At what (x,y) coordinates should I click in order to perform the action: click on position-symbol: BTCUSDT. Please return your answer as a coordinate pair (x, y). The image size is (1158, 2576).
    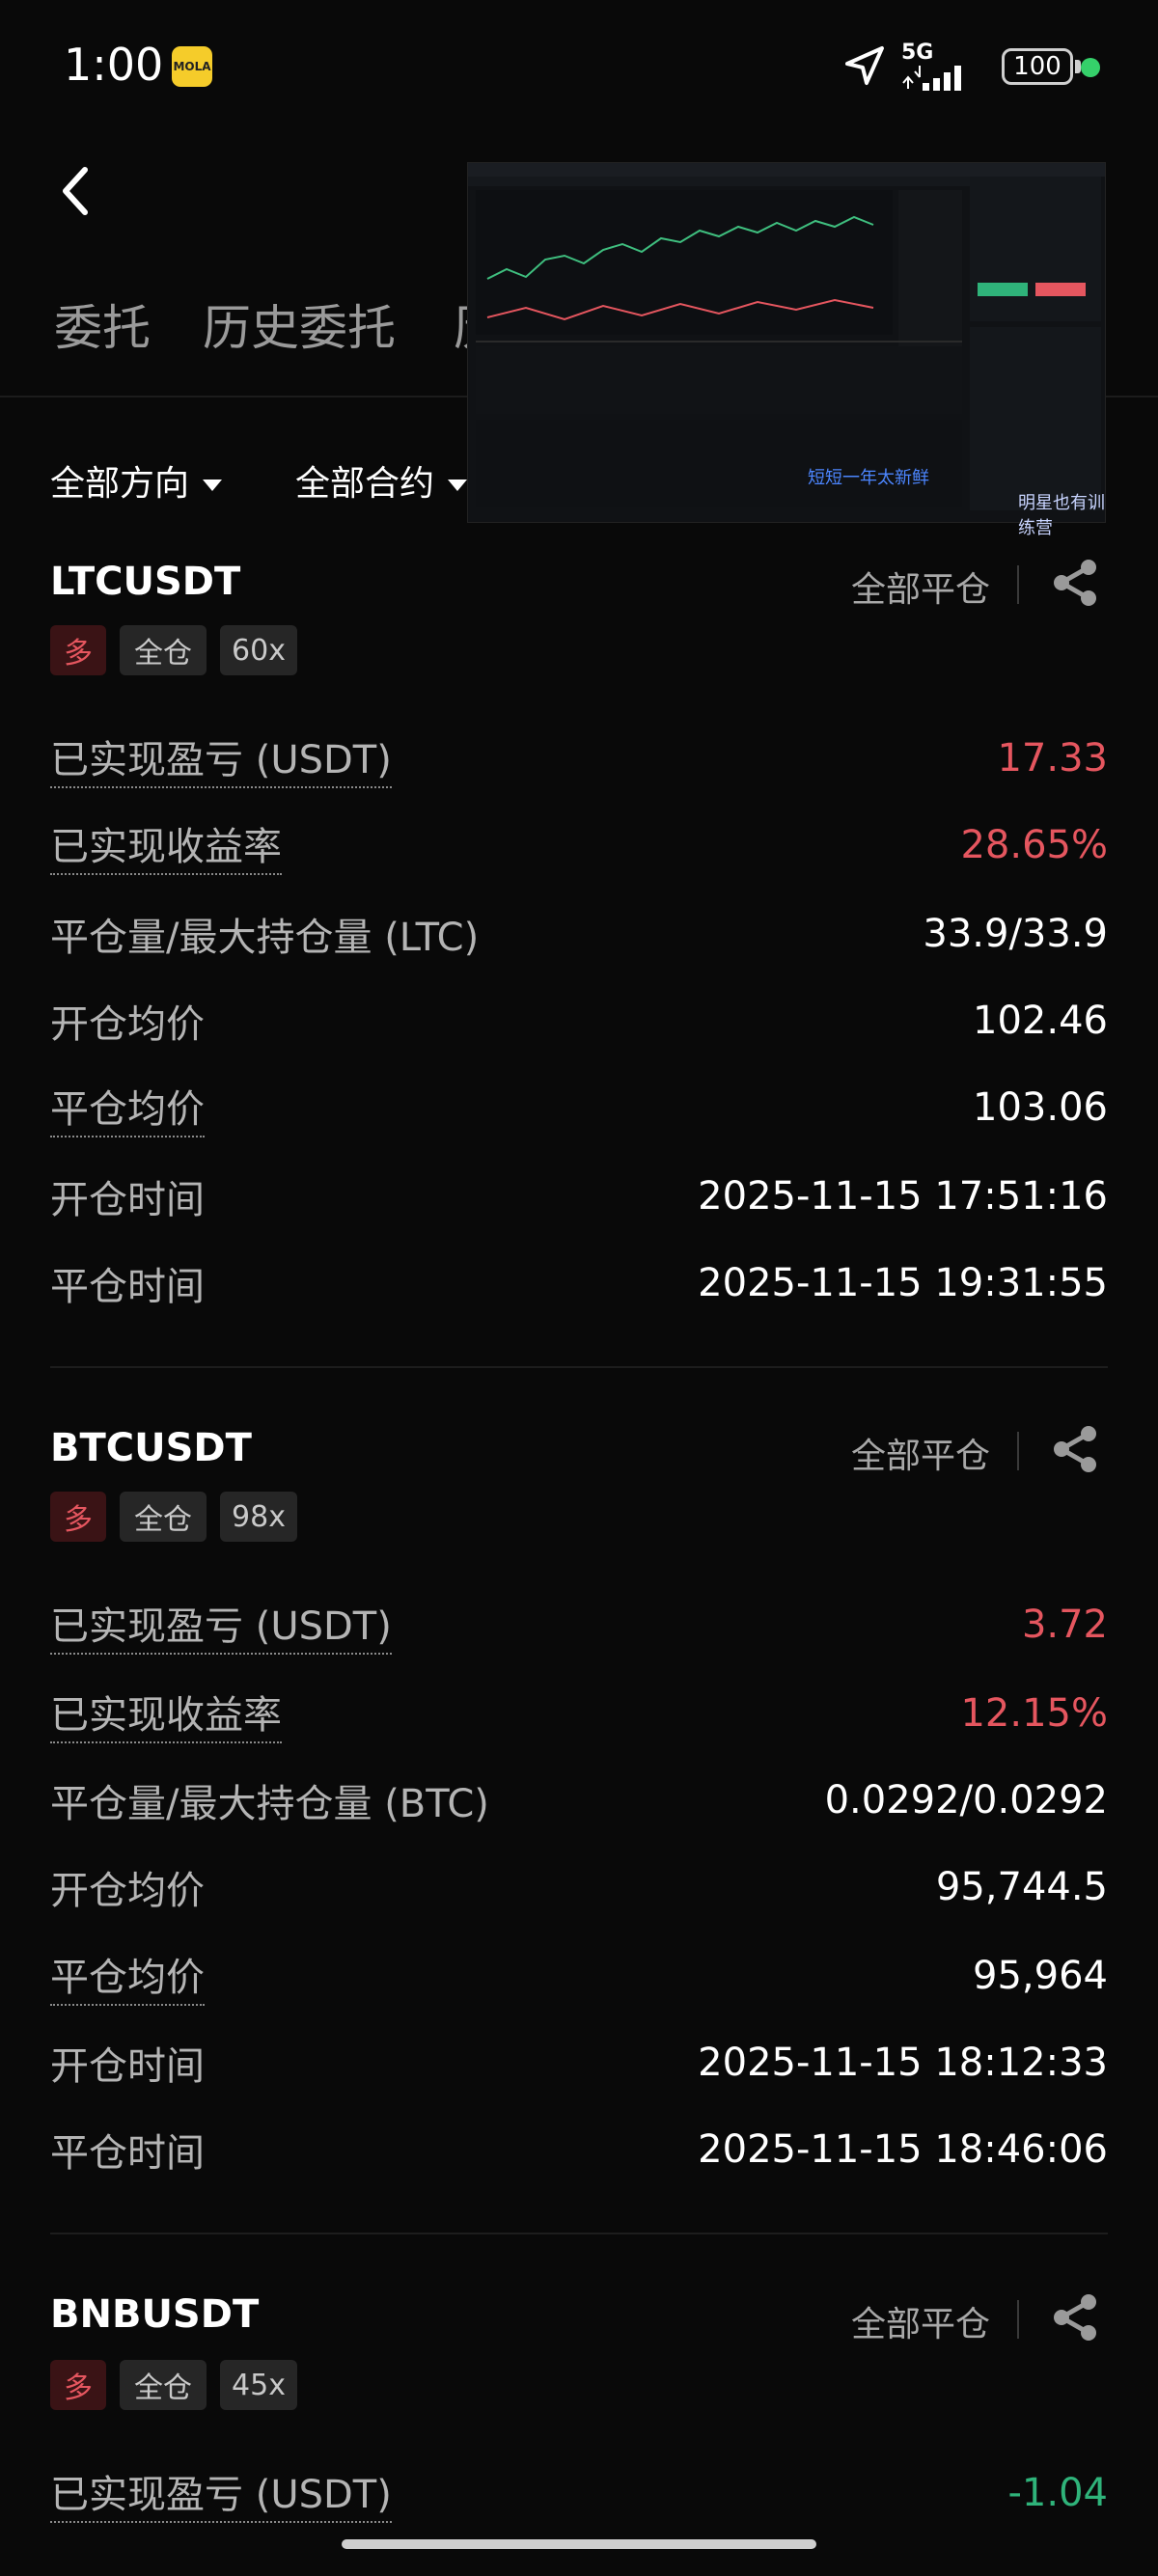
    Looking at the image, I should click on (151, 1448).